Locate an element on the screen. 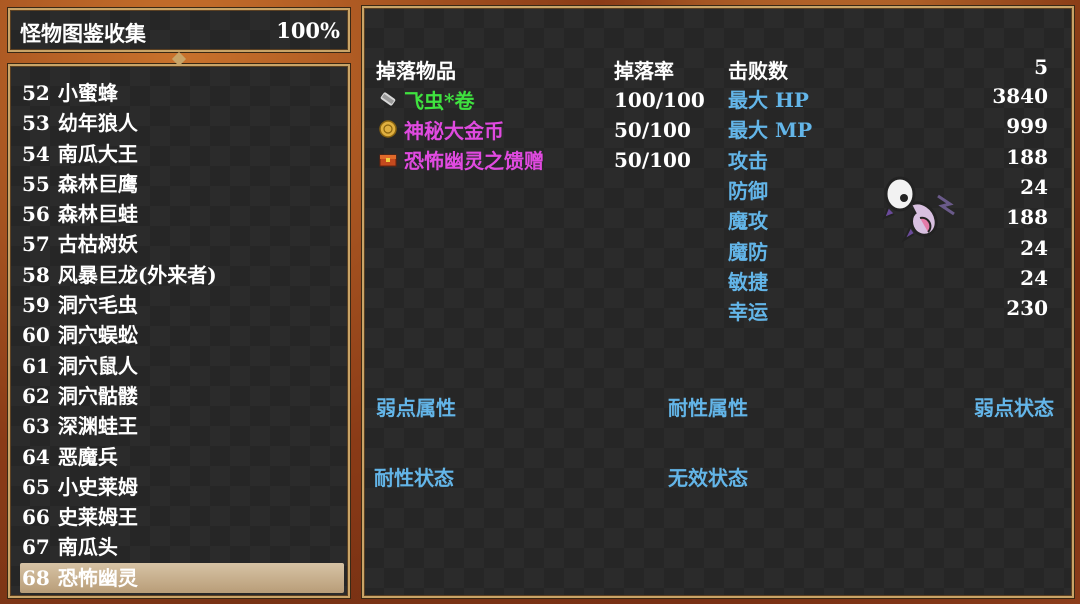  monster-number: 61 is located at coordinates (36, 365).